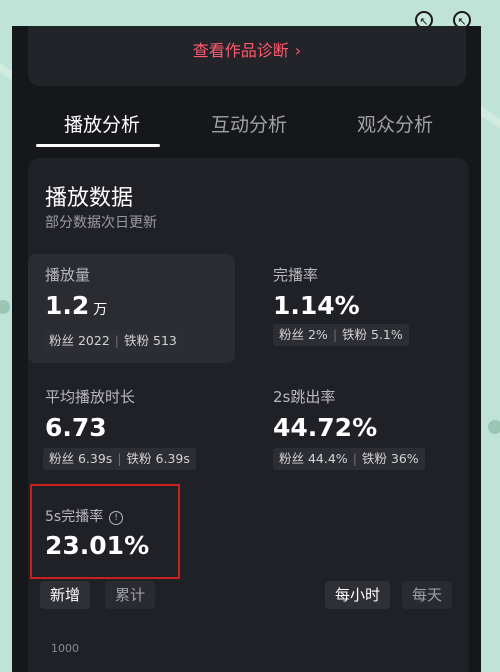 Image resolution: width=500 pixels, height=672 pixels. Describe the element at coordinates (68, 275) in the screenshot. I see `metric-label: 播放量` at that location.